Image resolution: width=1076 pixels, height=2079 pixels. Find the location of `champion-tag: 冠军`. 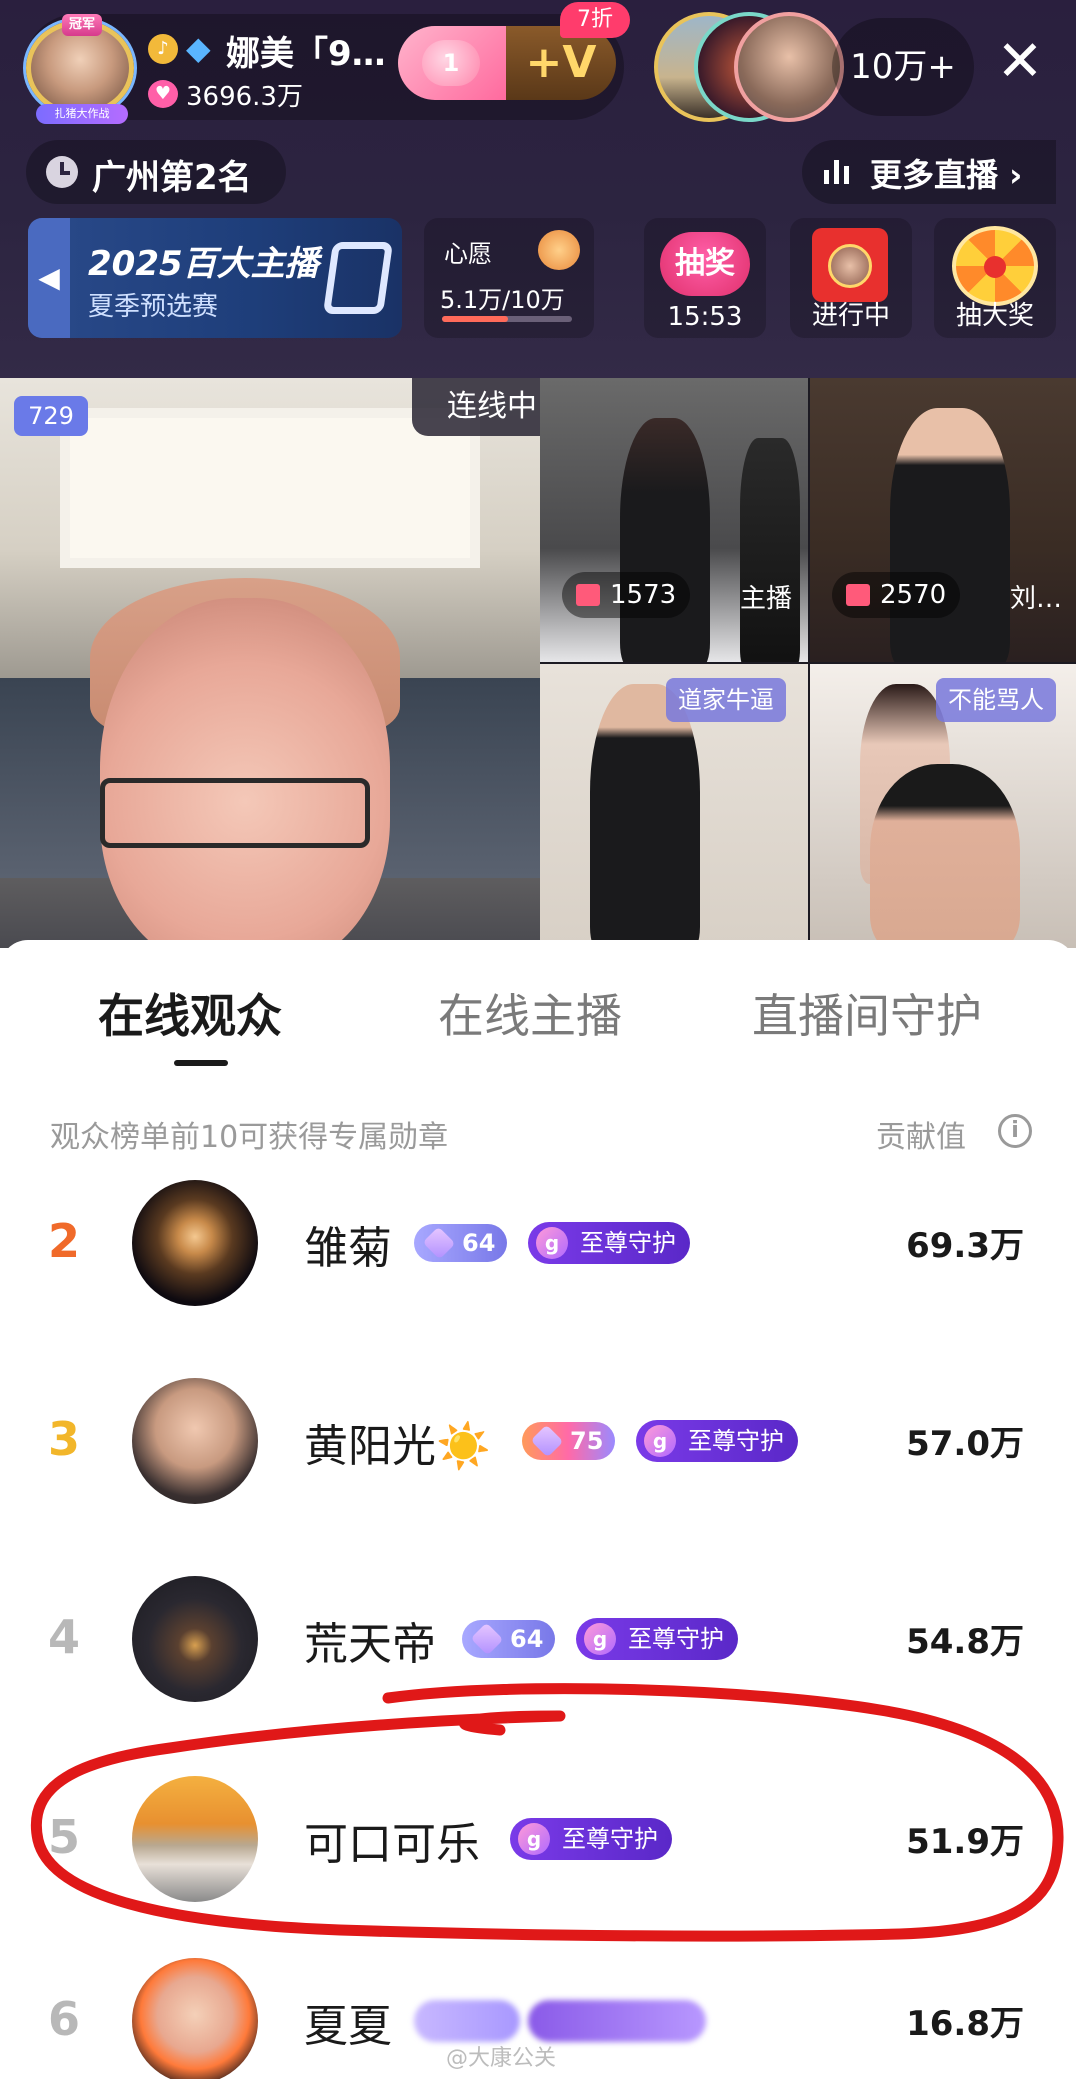

champion-tag: 冠军 is located at coordinates (82, 25).